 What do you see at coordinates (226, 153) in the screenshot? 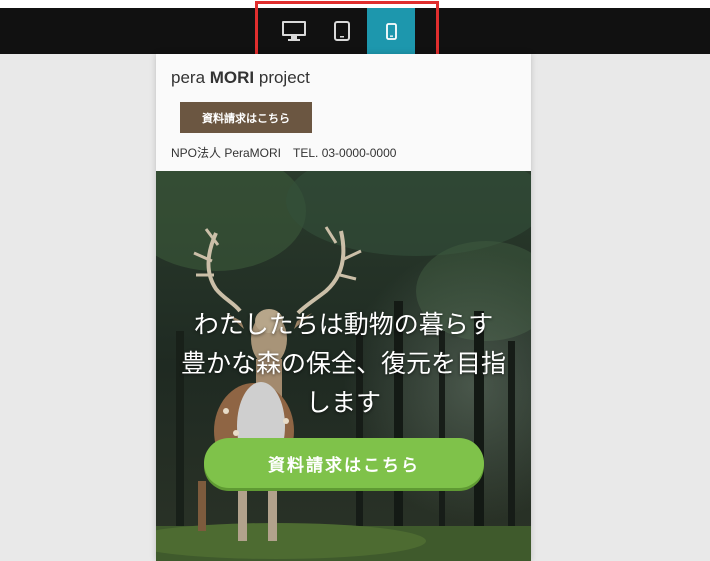
I see `org-name: NPO法人 PeraMORI` at bounding box center [226, 153].